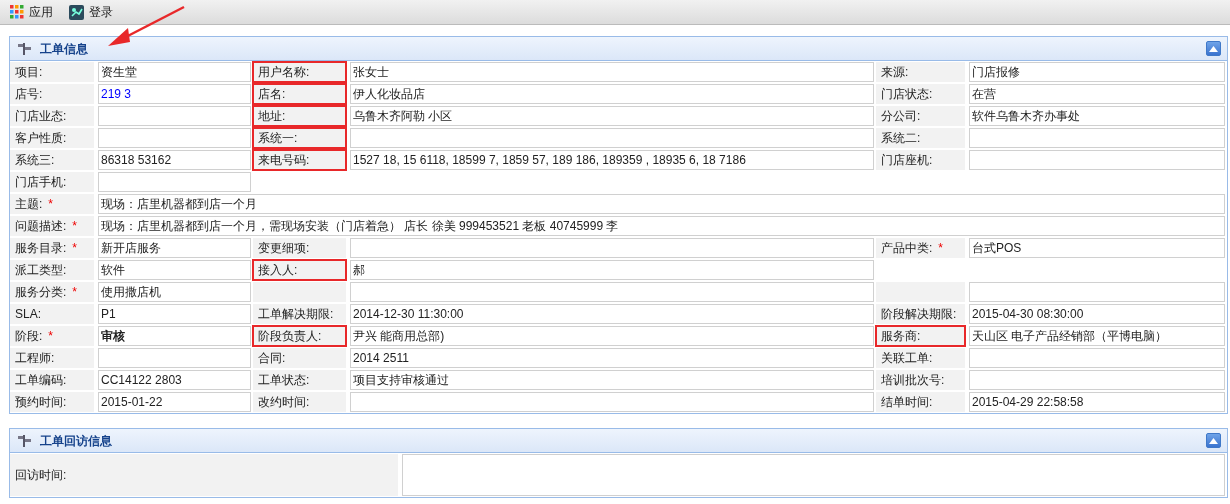 This screenshot has height=504, width=1230. Describe the element at coordinates (1097, 402) in the screenshot. I see `input-field: 2015-04-29 22:58:58` at that location.